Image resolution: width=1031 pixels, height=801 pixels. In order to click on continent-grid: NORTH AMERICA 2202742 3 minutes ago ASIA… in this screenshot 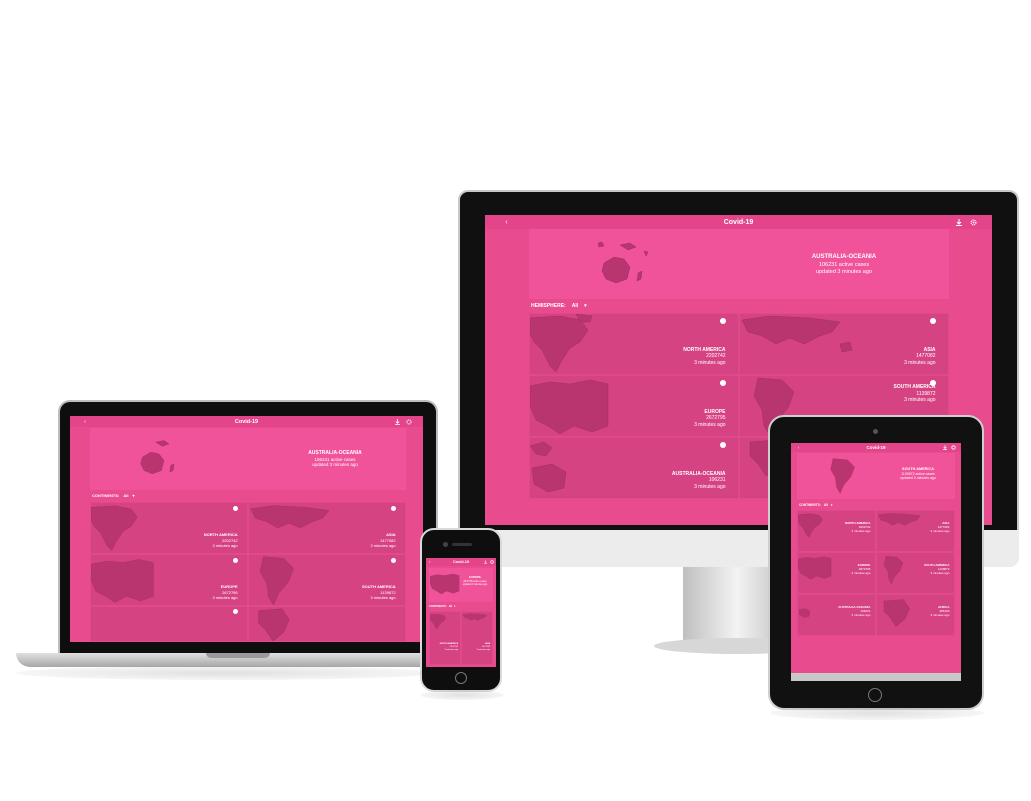, I will do `click(876, 573)`.